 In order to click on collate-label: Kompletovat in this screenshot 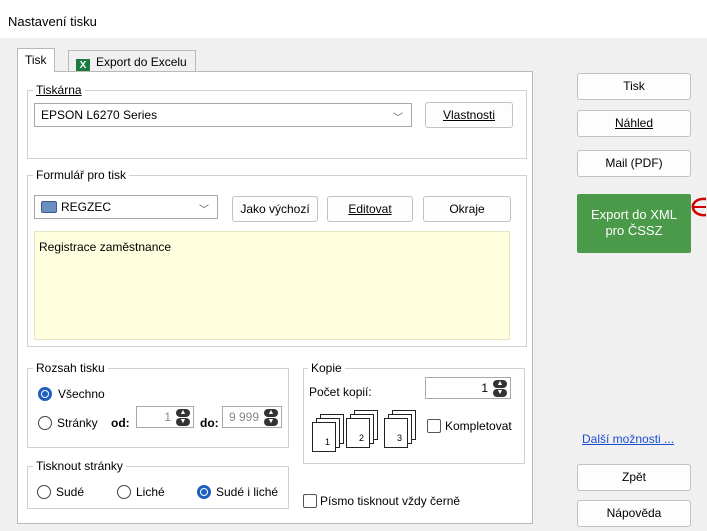, I will do `click(478, 426)`.